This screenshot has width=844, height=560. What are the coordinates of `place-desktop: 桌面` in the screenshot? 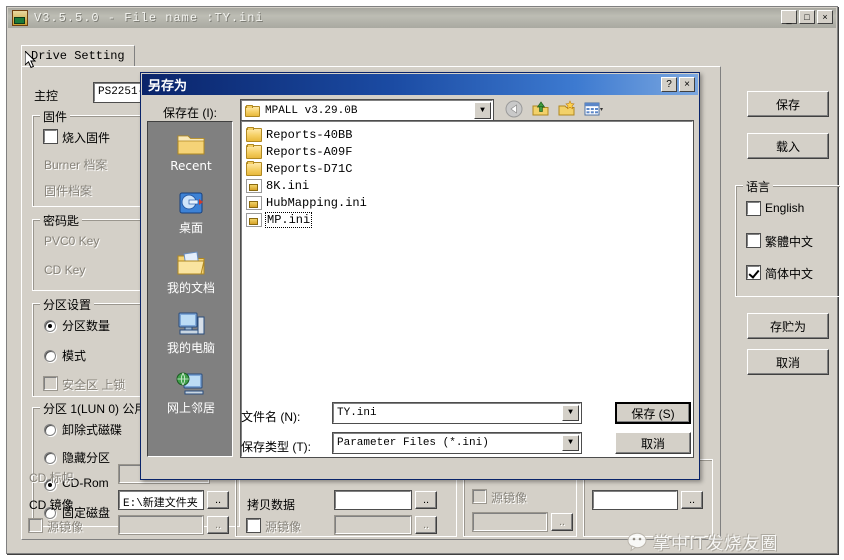 It's located at (191, 213).